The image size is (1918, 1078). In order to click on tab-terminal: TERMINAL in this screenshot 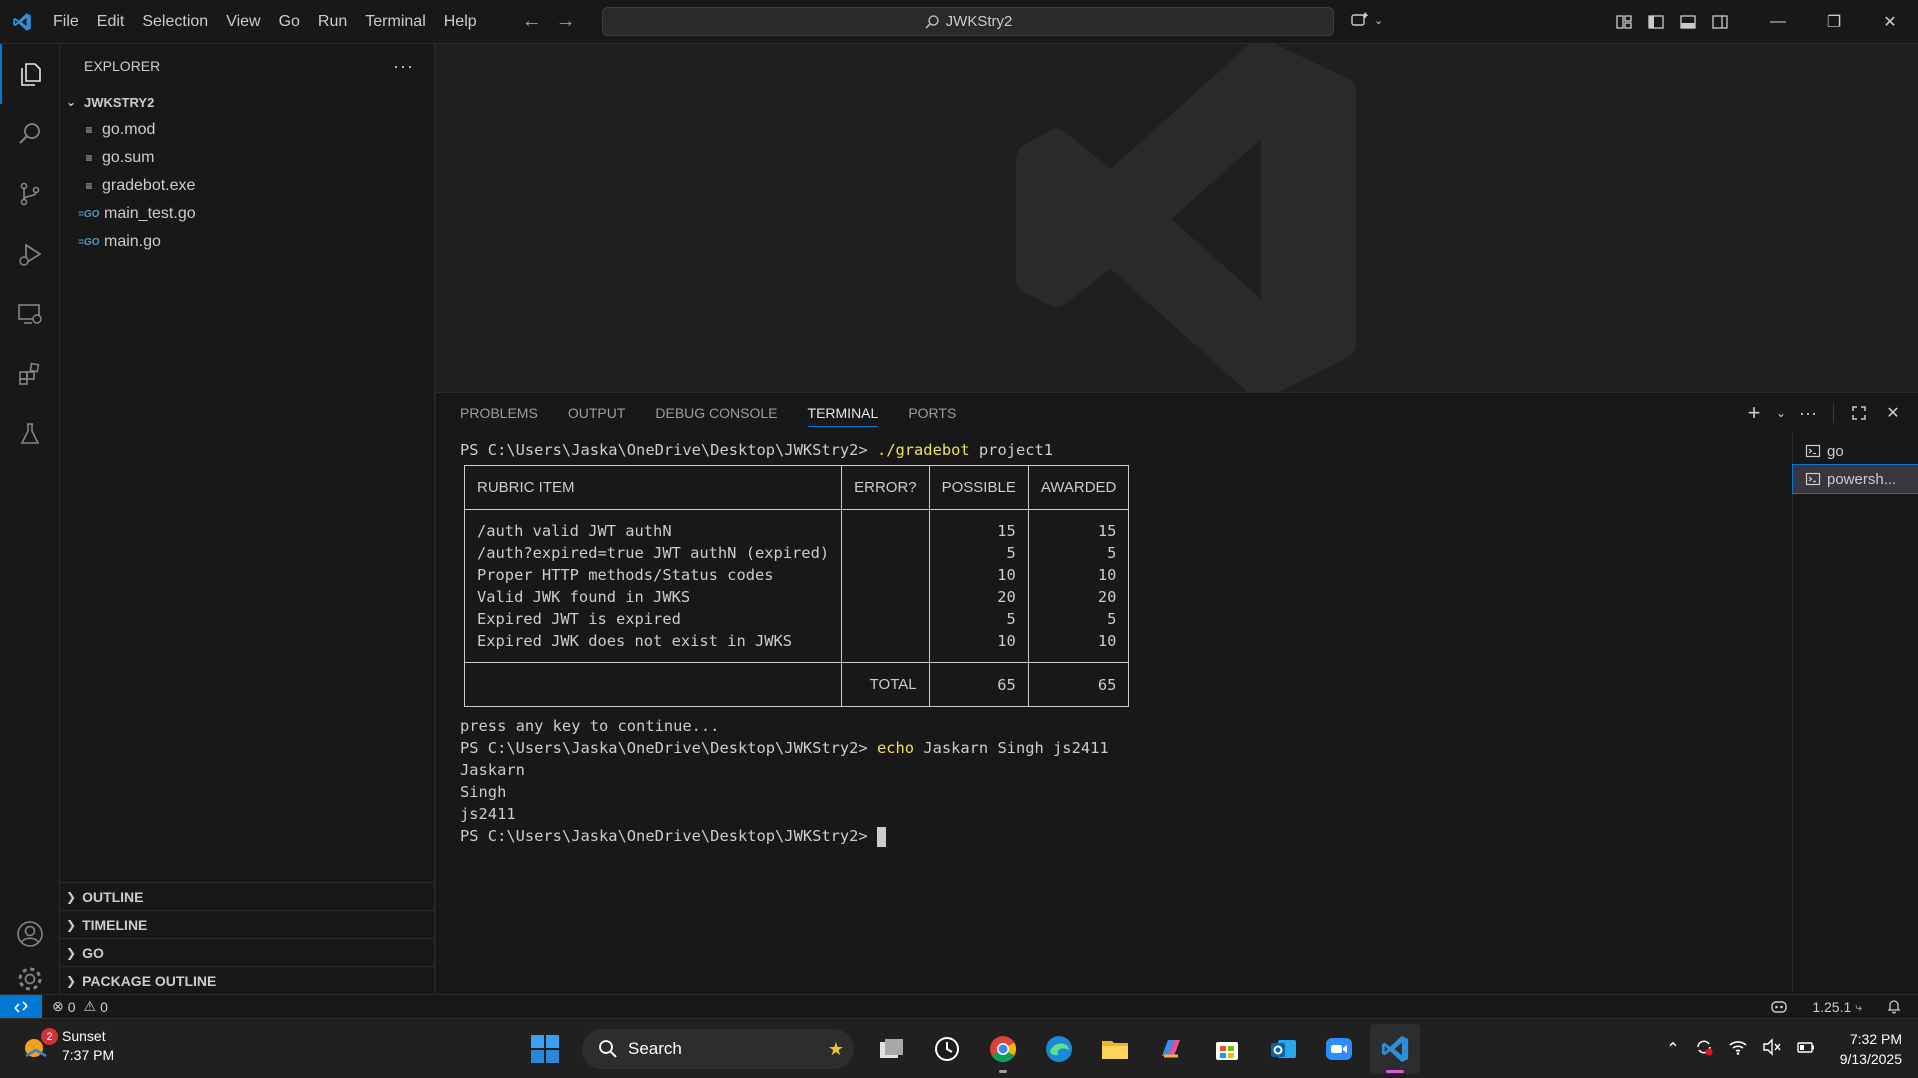, I will do `click(842, 413)`.